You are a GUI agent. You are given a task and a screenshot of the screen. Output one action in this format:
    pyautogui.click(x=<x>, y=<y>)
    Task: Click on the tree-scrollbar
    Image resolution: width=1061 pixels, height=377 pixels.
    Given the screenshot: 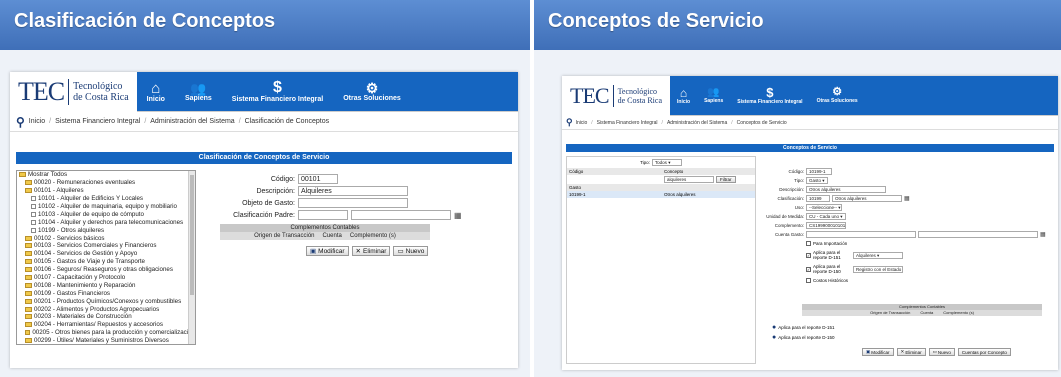 What is the action you would take?
    pyautogui.click(x=191, y=257)
    